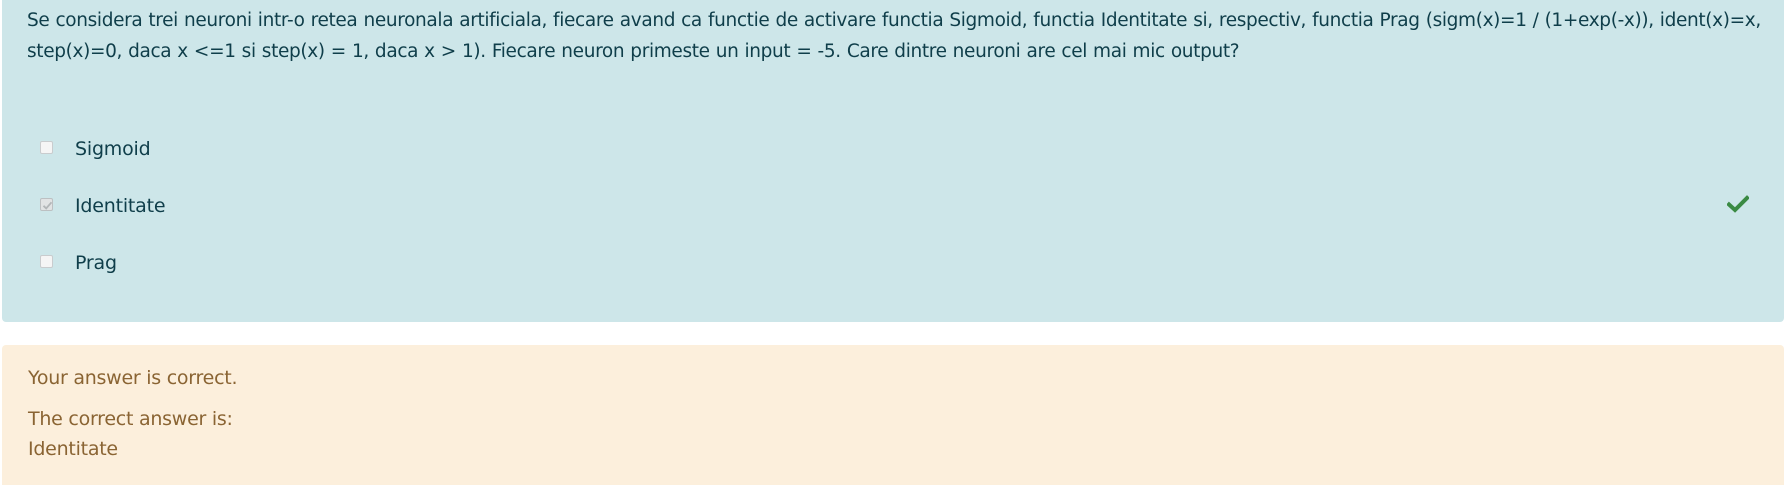 Image resolution: width=1787 pixels, height=485 pixels. Describe the element at coordinates (890, 149) in the screenshot. I see `answer-option-sigmoid: Sigmoid` at that location.